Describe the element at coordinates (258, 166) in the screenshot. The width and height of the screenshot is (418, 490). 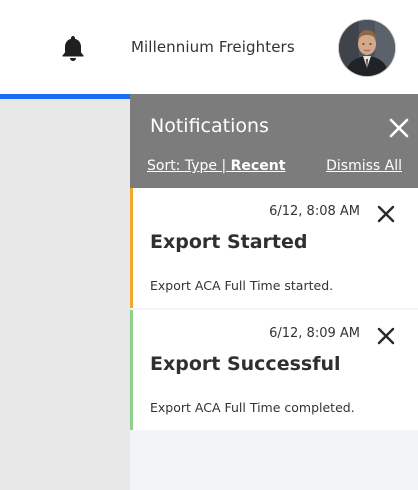
I see `sort-recent-link: Recent` at that location.